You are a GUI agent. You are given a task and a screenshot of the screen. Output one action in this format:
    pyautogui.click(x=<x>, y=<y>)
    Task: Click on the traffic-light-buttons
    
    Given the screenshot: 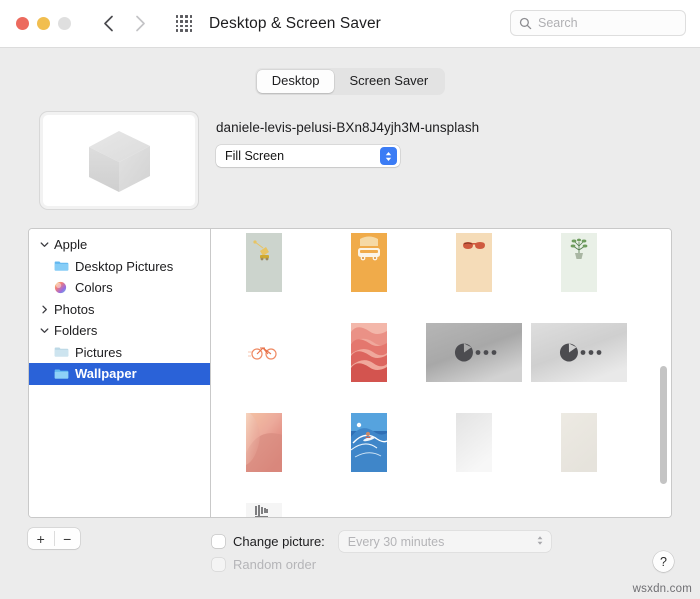 What is the action you would take?
    pyautogui.click(x=43, y=23)
    